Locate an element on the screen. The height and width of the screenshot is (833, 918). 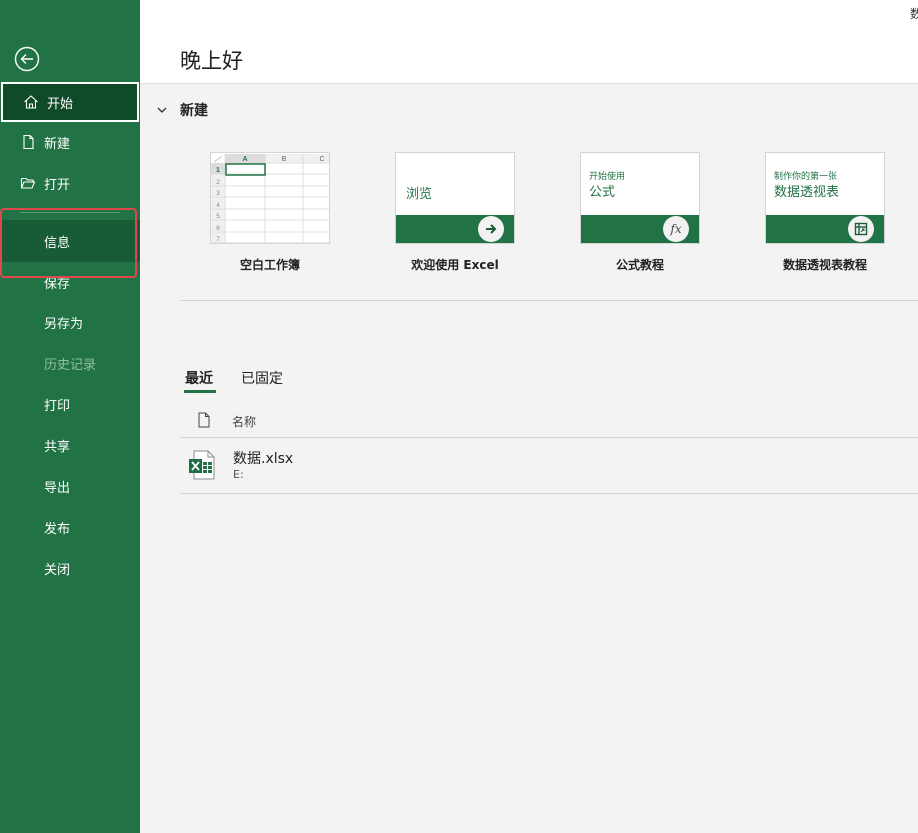
thumbnail-badge: fx is located at coordinates (676, 229).